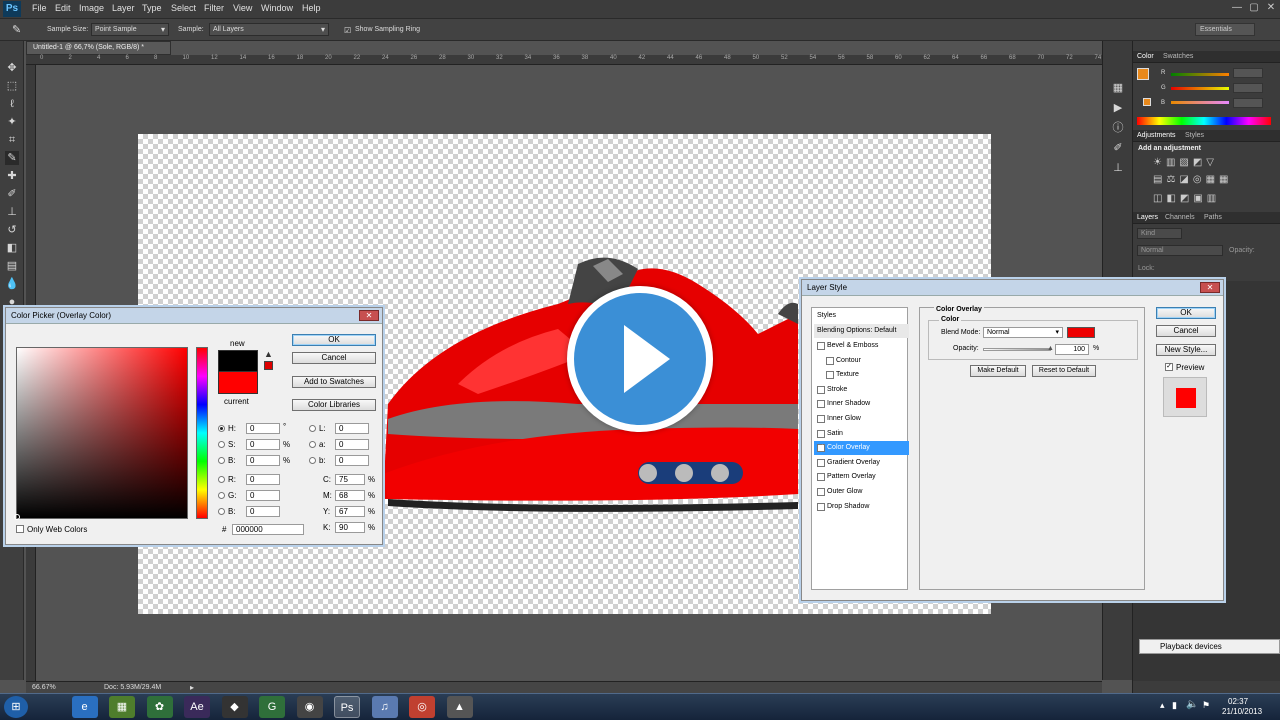 Image resolution: width=1280 pixels, height=720 pixels. I want to click on blue-radio, so click(221, 511).